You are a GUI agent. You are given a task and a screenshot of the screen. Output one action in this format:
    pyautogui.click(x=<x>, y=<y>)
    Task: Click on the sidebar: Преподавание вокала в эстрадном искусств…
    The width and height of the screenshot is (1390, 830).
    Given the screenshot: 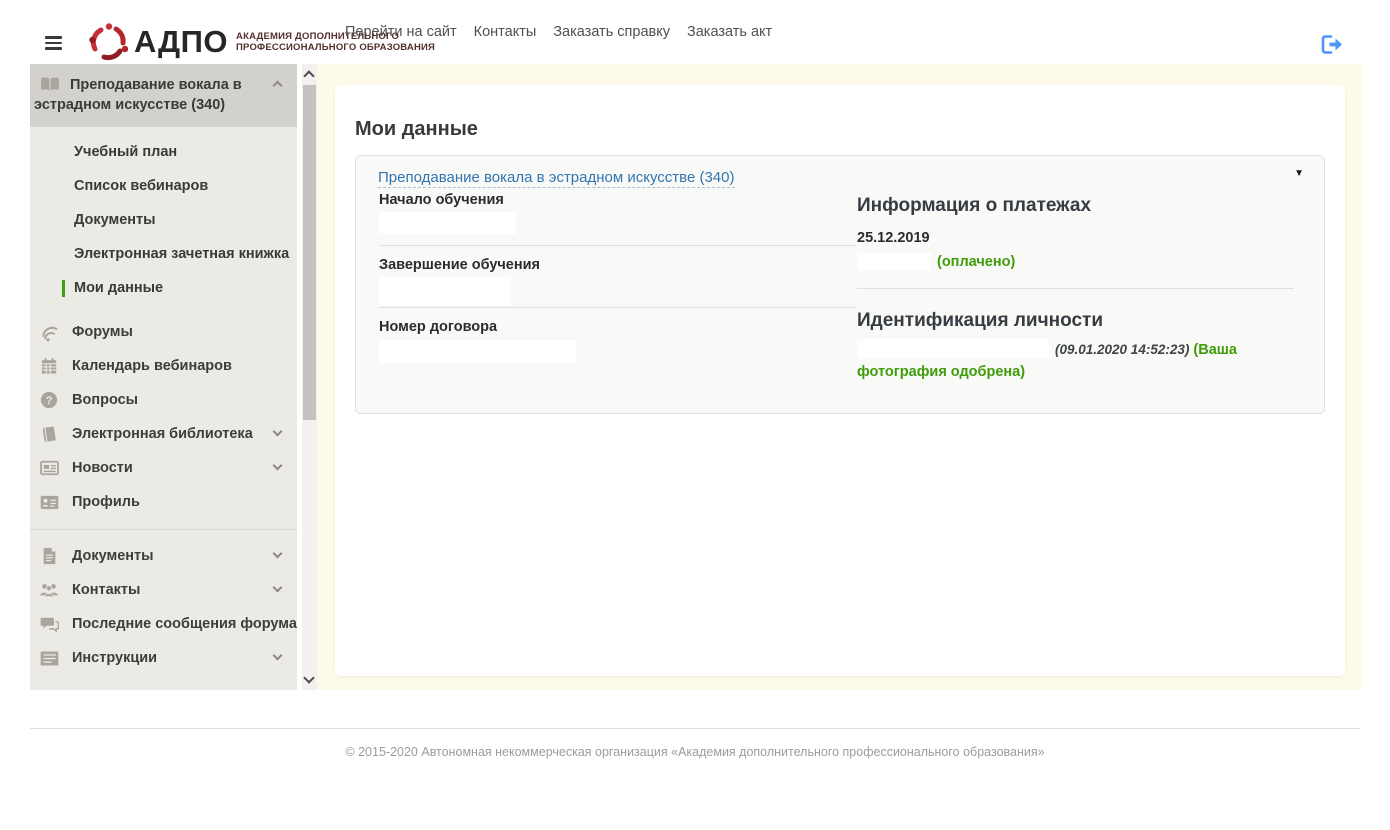 What is the action you would take?
    pyautogui.click(x=163, y=377)
    